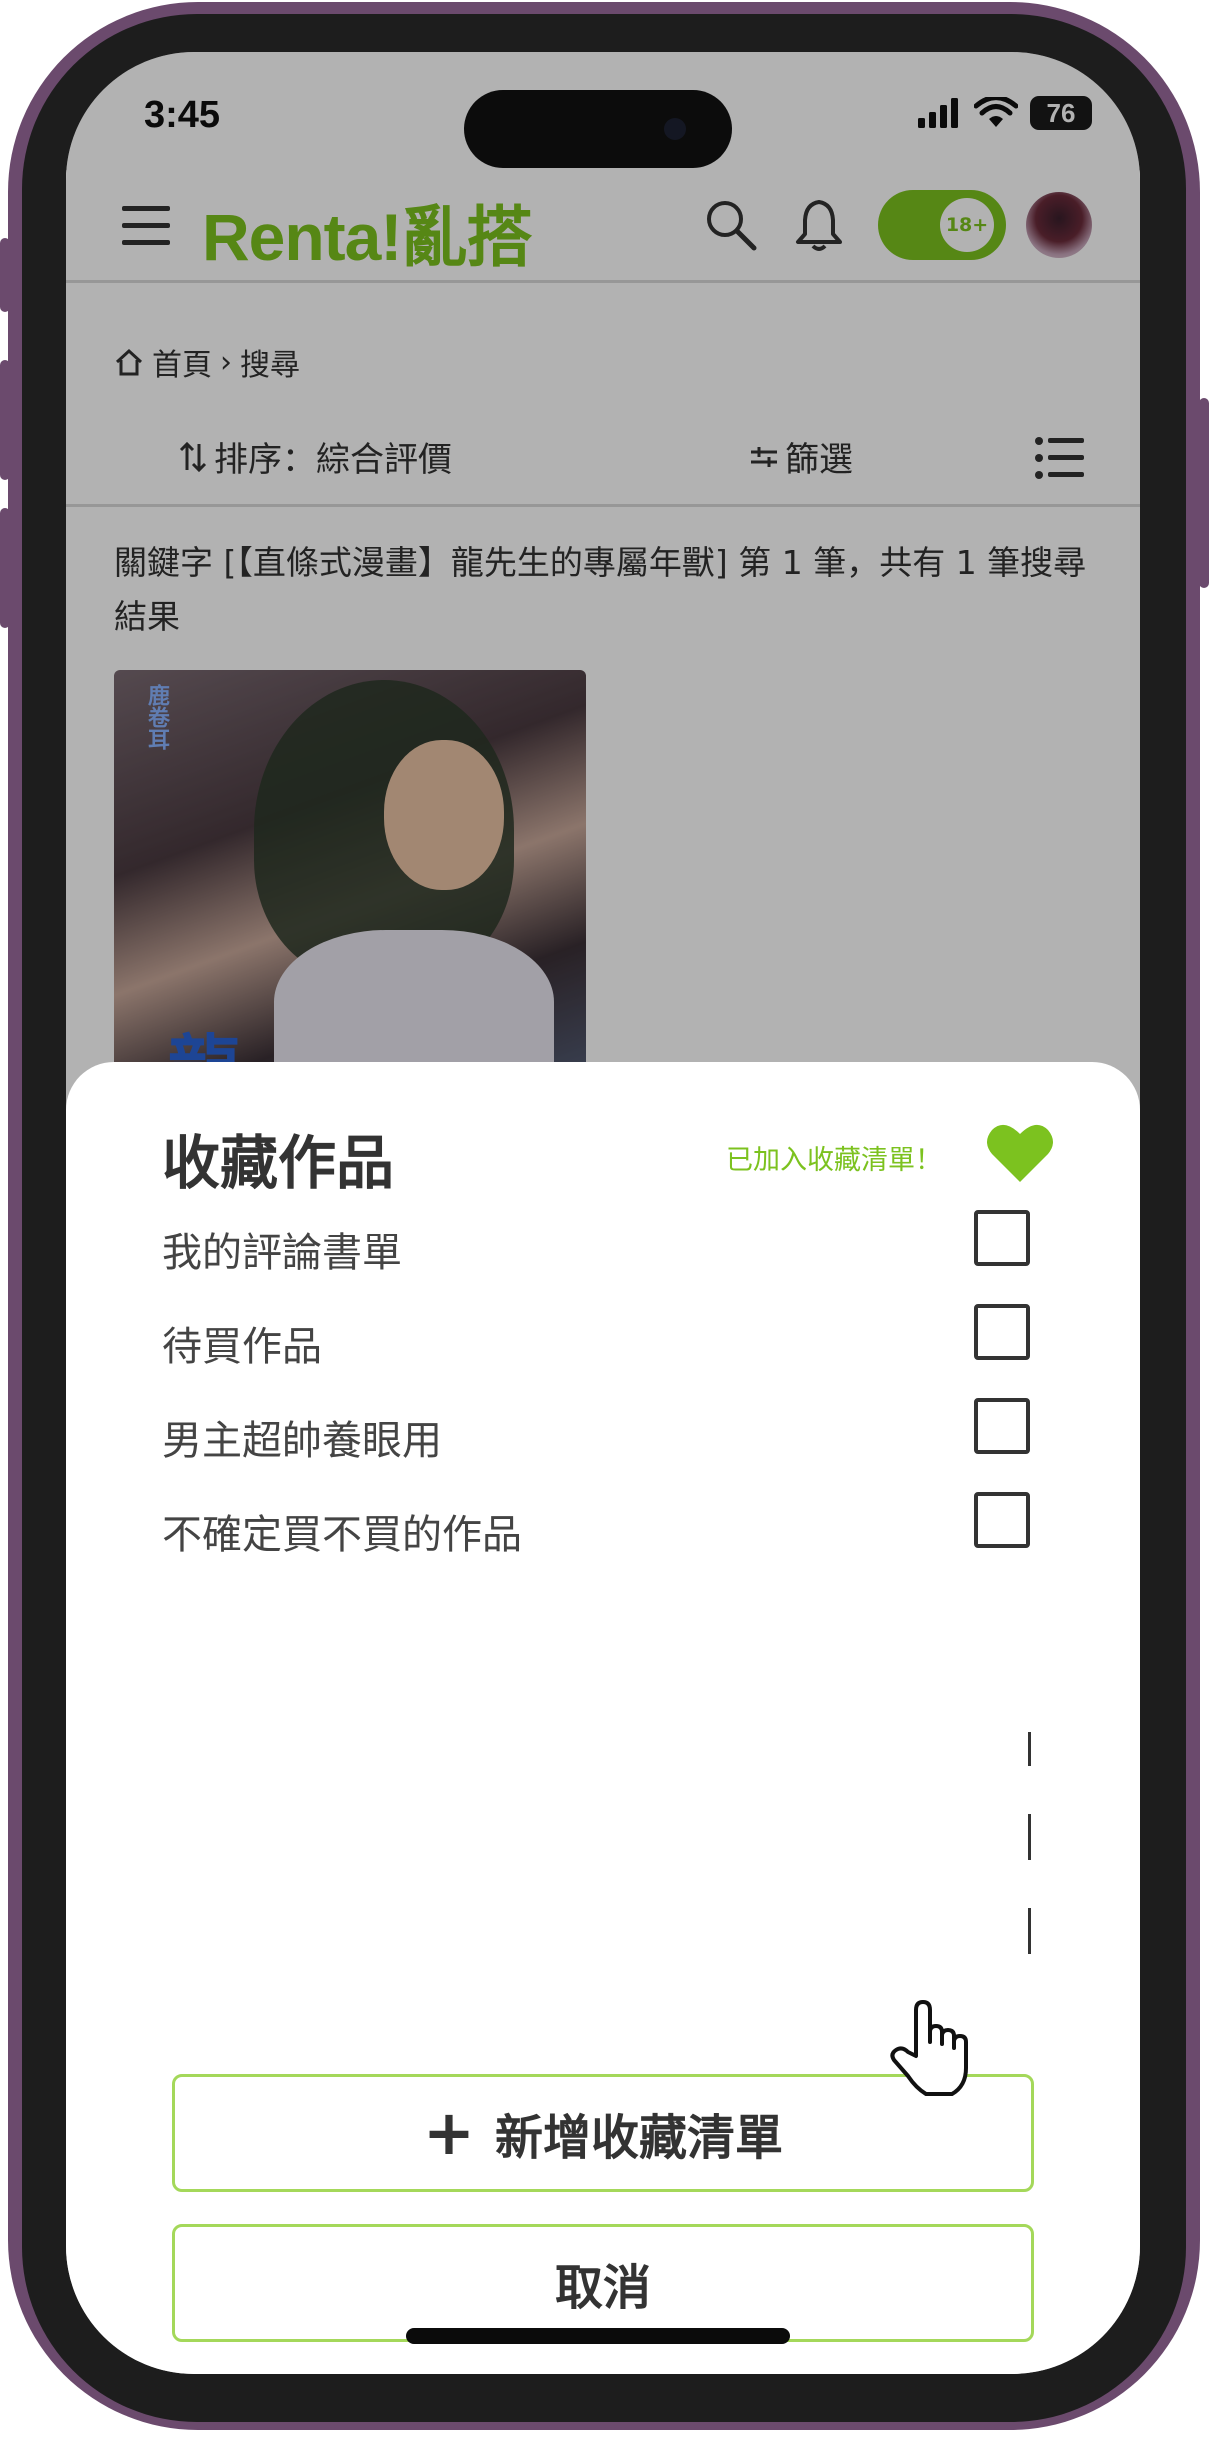  What do you see at coordinates (929, 2048) in the screenshot?
I see `hand-cursor-icon` at bounding box center [929, 2048].